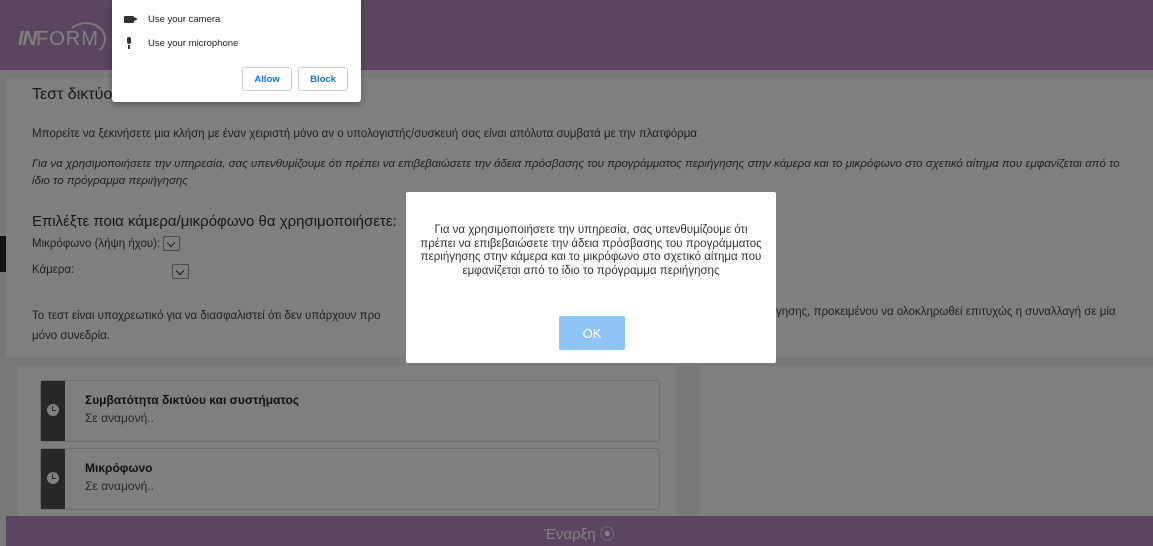  I want to click on camera-permission-row: Use your camera, so click(172, 19).